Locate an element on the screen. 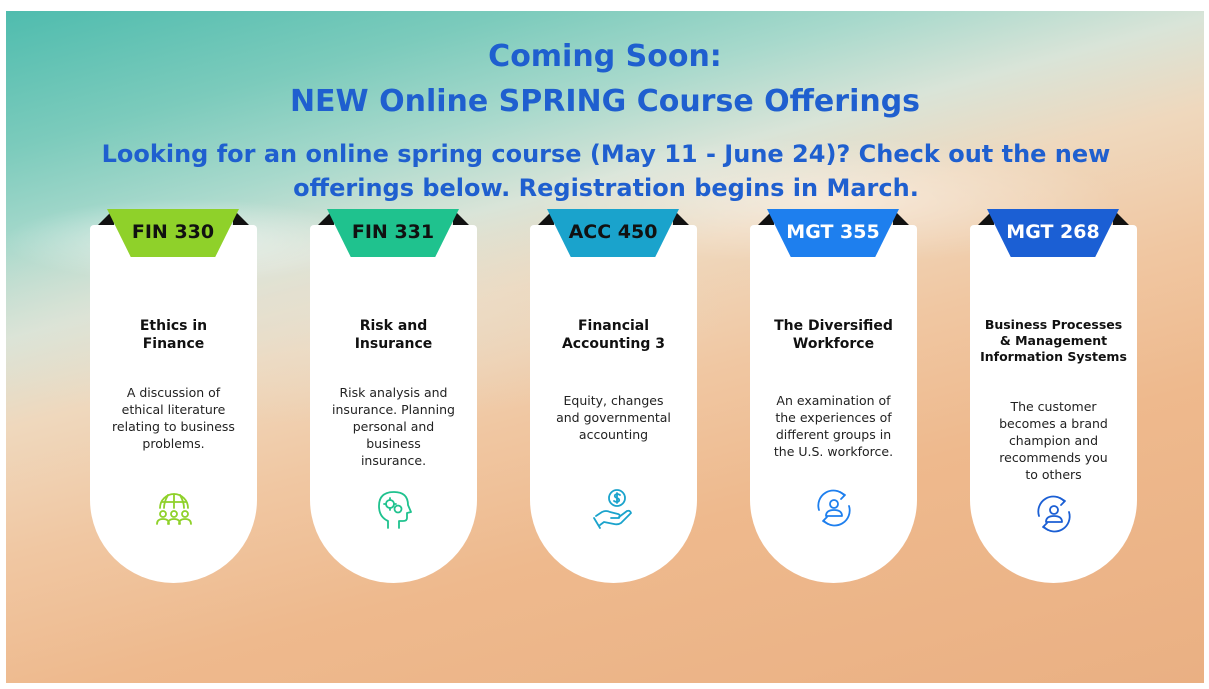  course-title: Financial Accounting 3 is located at coordinates (613, 335).